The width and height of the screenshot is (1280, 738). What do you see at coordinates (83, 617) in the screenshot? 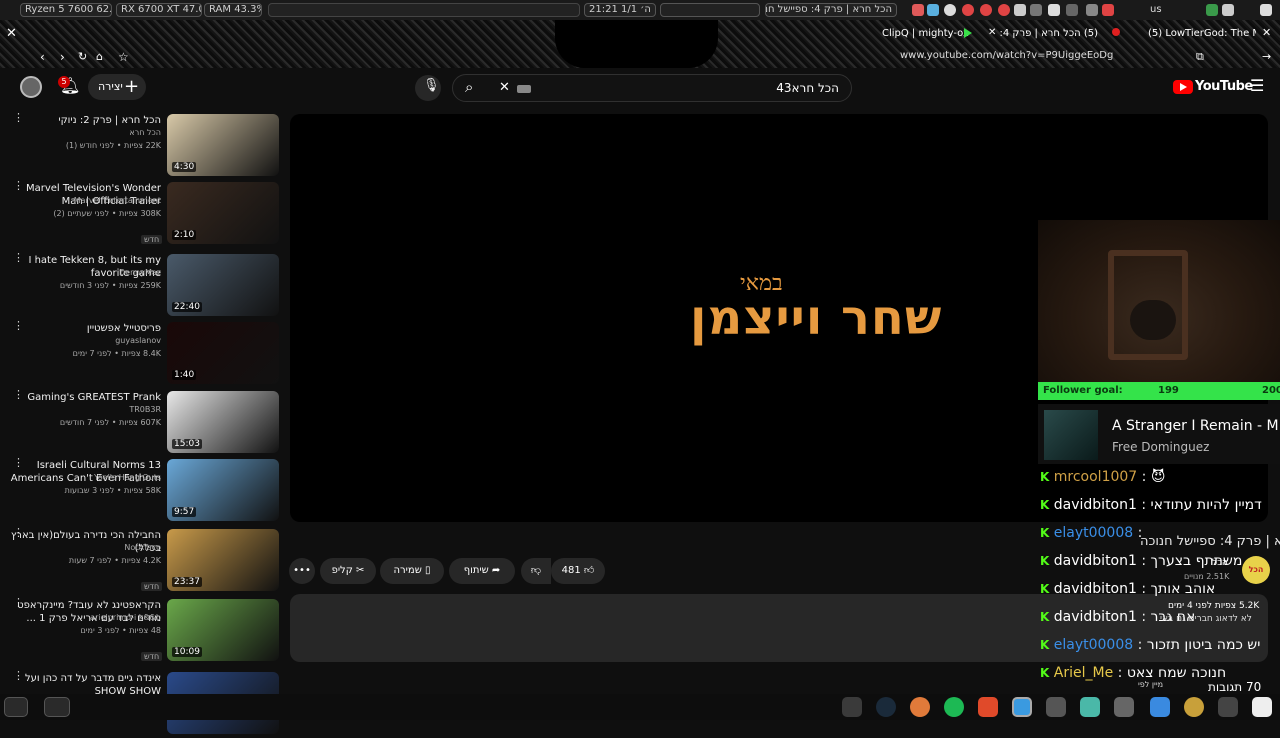
I see `channel-name: arielprimo-i k&&b` at bounding box center [83, 617].